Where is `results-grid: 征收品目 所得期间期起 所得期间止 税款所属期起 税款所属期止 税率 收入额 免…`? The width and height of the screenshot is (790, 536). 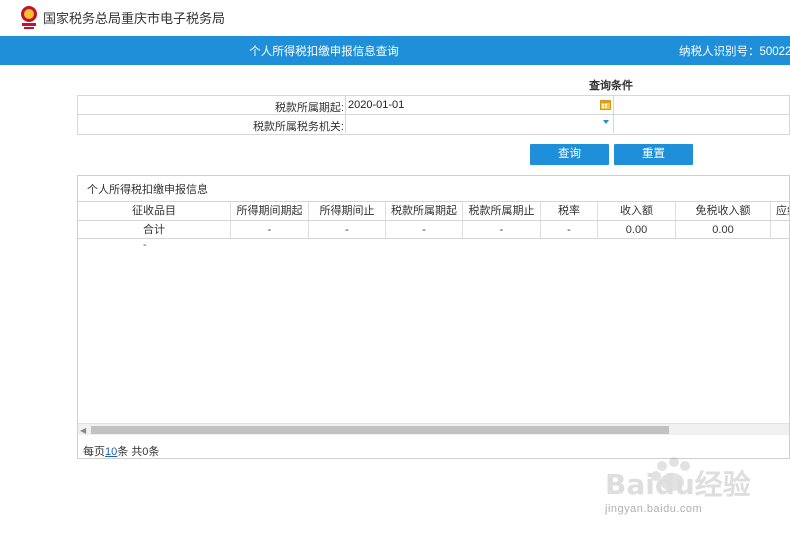
results-grid: 征收品目 所得期间期起 所得期间止 税款所属期起 税款所属期止 税率 收入额 免… is located at coordinates (433, 220).